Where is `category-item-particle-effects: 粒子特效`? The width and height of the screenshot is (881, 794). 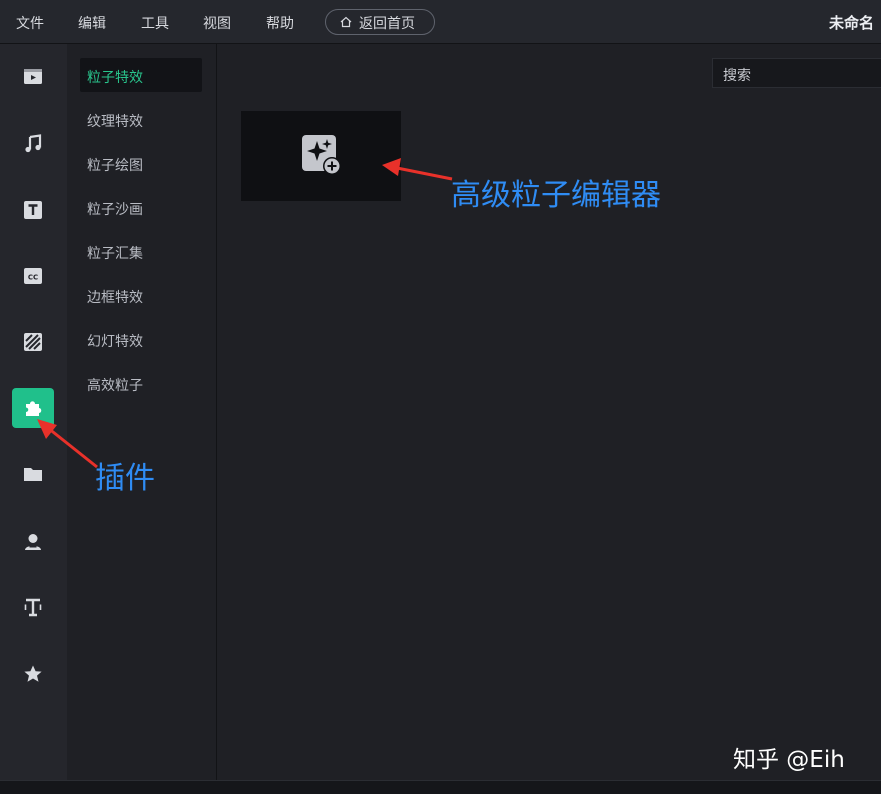
category-item-particle-effects: 粒子特效 is located at coordinates (141, 75).